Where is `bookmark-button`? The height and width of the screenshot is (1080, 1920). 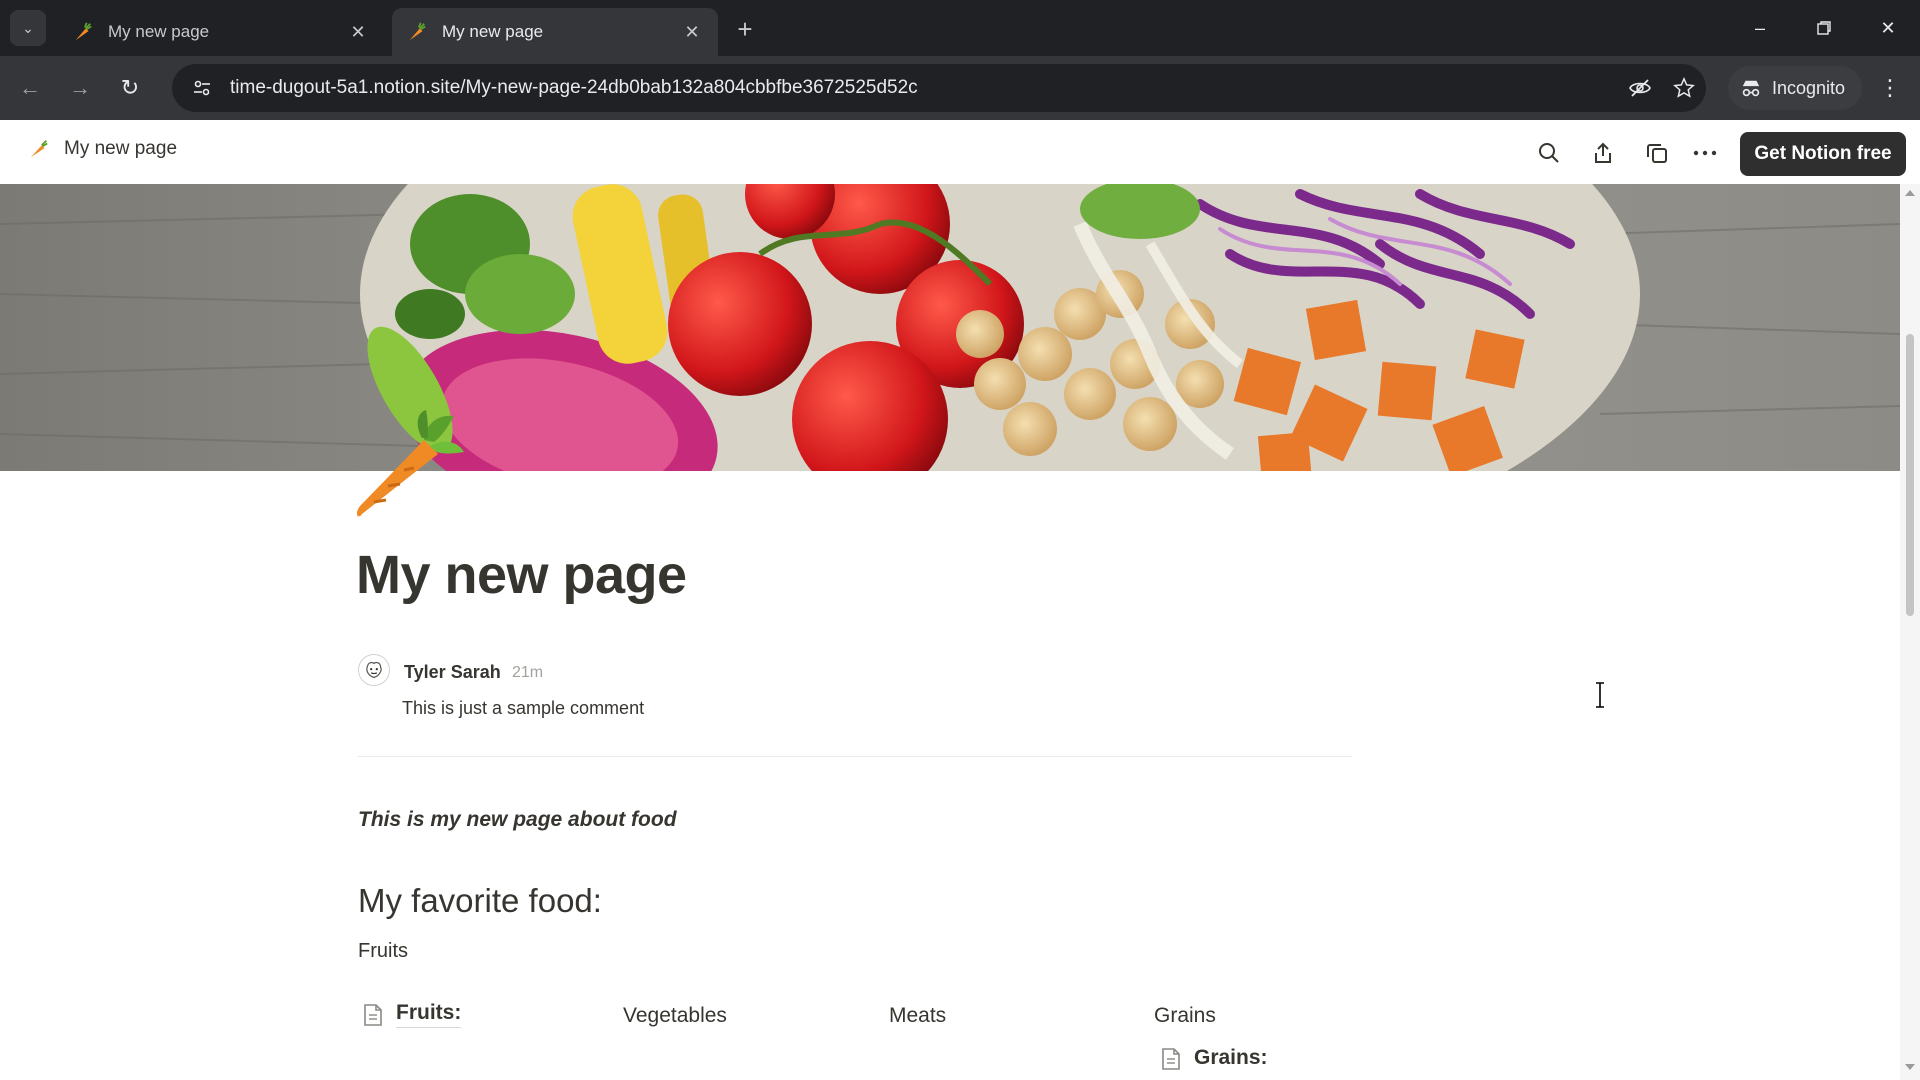
bookmark-button is located at coordinates (1684, 88).